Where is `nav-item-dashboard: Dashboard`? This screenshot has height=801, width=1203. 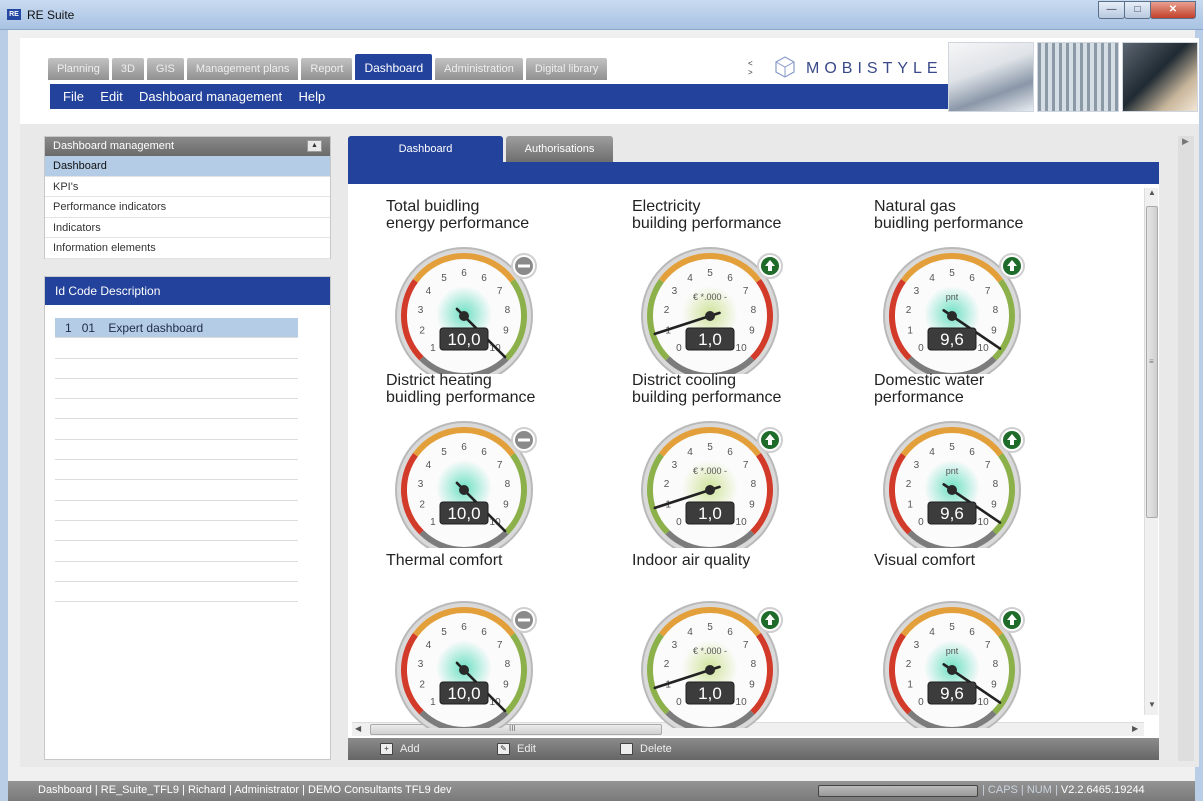
nav-item-dashboard: Dashboard is located at coordinates (187, 166).